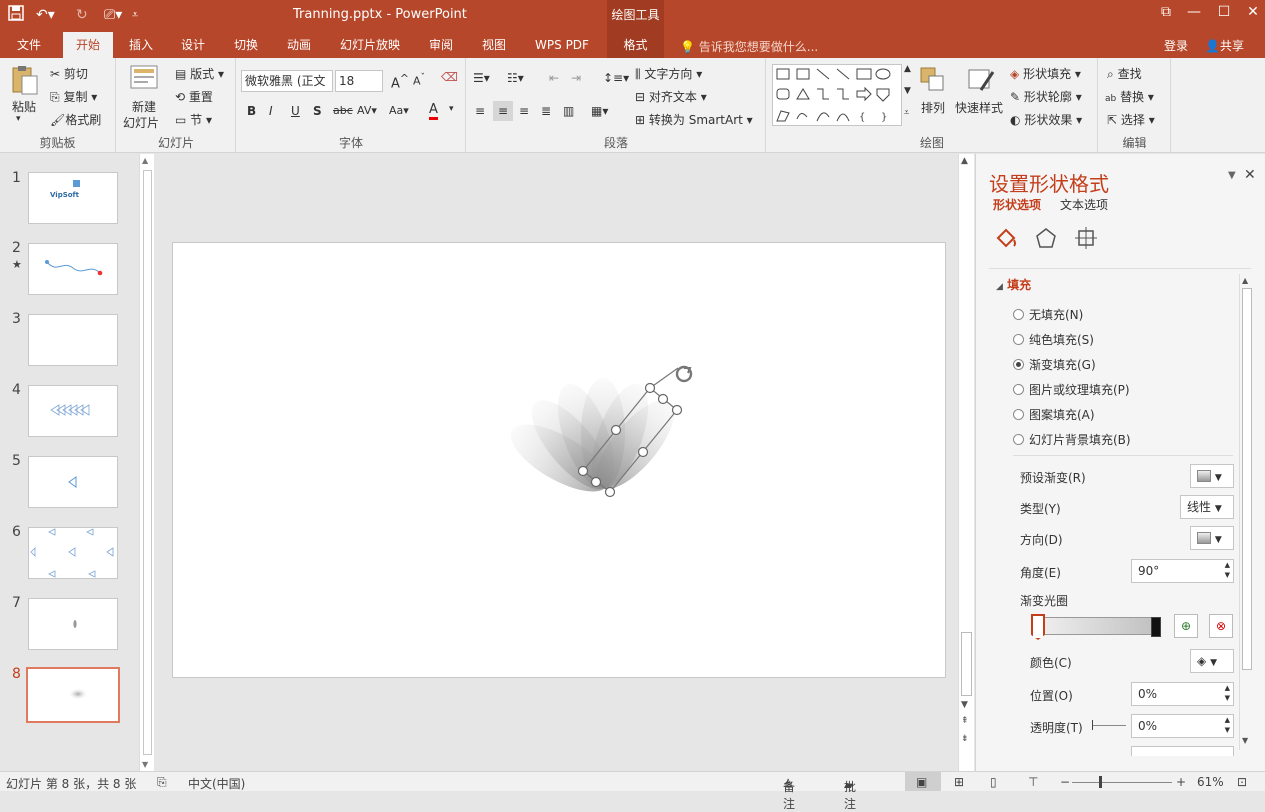  Describe the element at coordinates (400, 81) in the screenshot. I see `grow-font-icon: A^` at that location.